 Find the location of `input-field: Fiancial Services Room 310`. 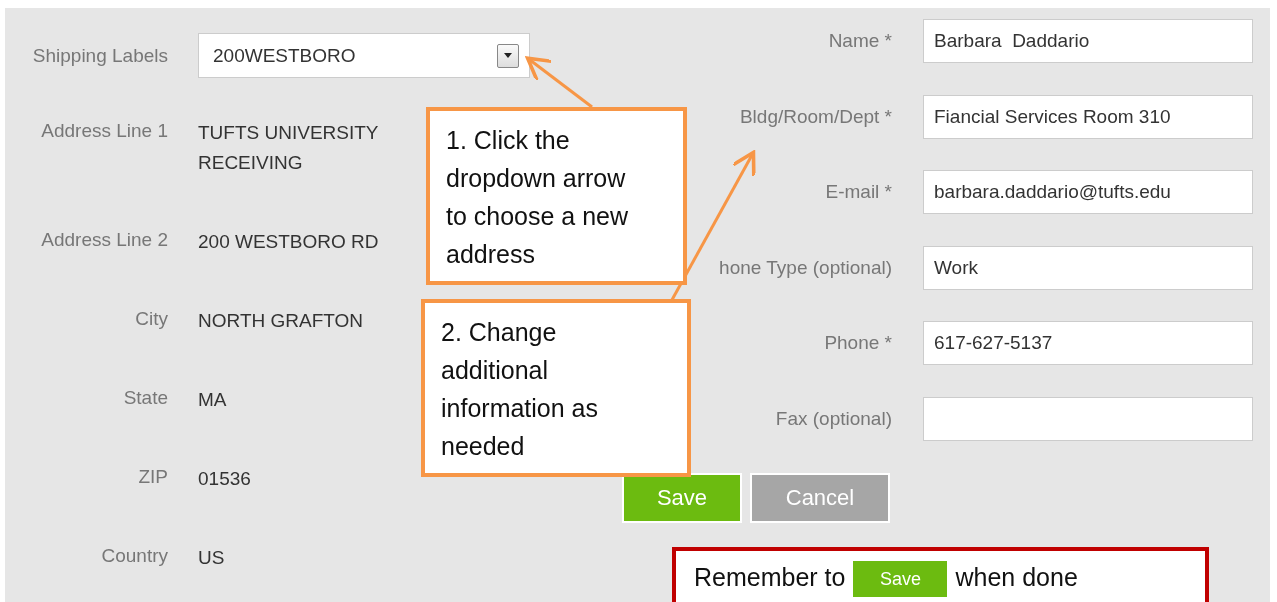

input-field: Fiancial Services Room 310 is located at coordinates (1088, 116).